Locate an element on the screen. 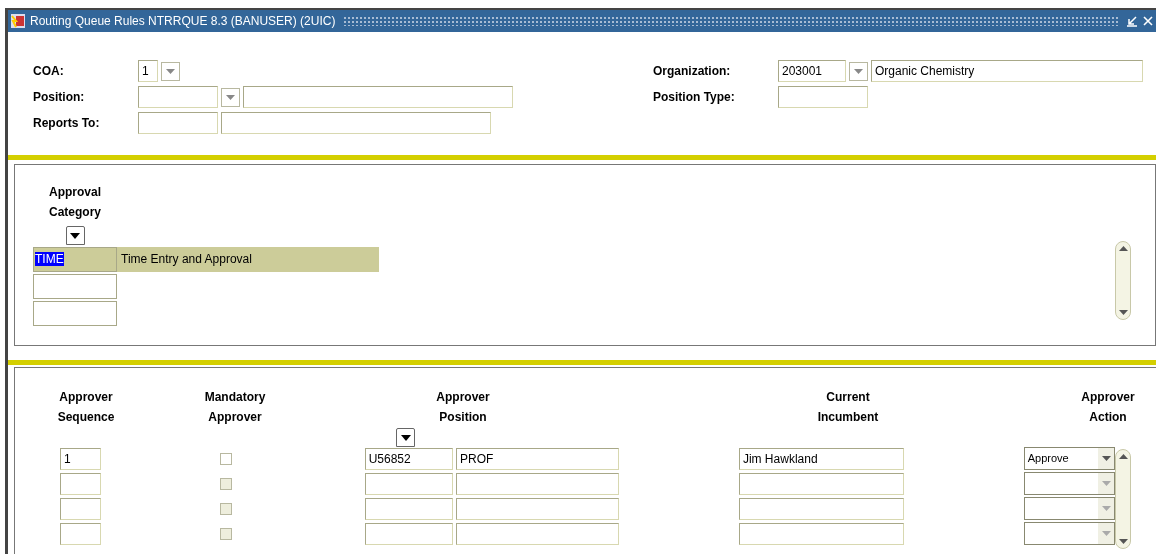 Image resolution: width=1156 pixels, height=554 pixels. column-heading: Approver Sequence is located at coordinates (86, 407).